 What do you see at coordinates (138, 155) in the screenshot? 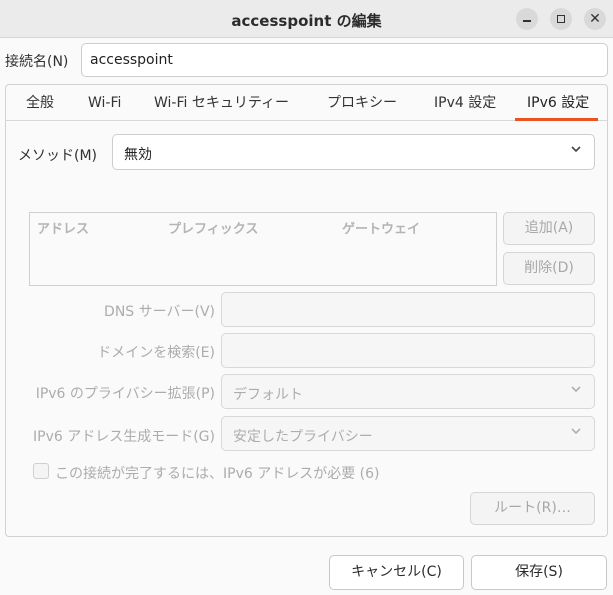
I see `method-value: 無効` at bounding box center [138, 155].